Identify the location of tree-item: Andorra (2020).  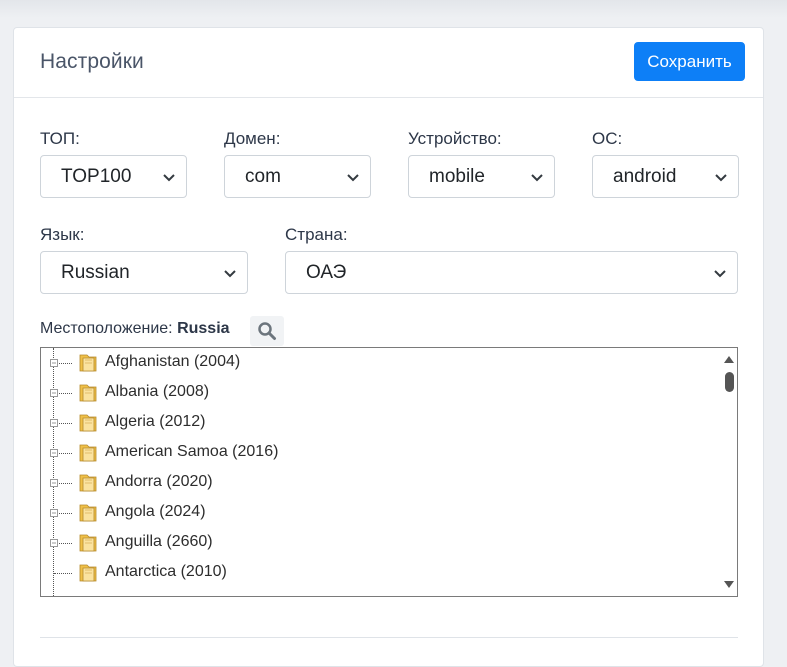
(381, 483).